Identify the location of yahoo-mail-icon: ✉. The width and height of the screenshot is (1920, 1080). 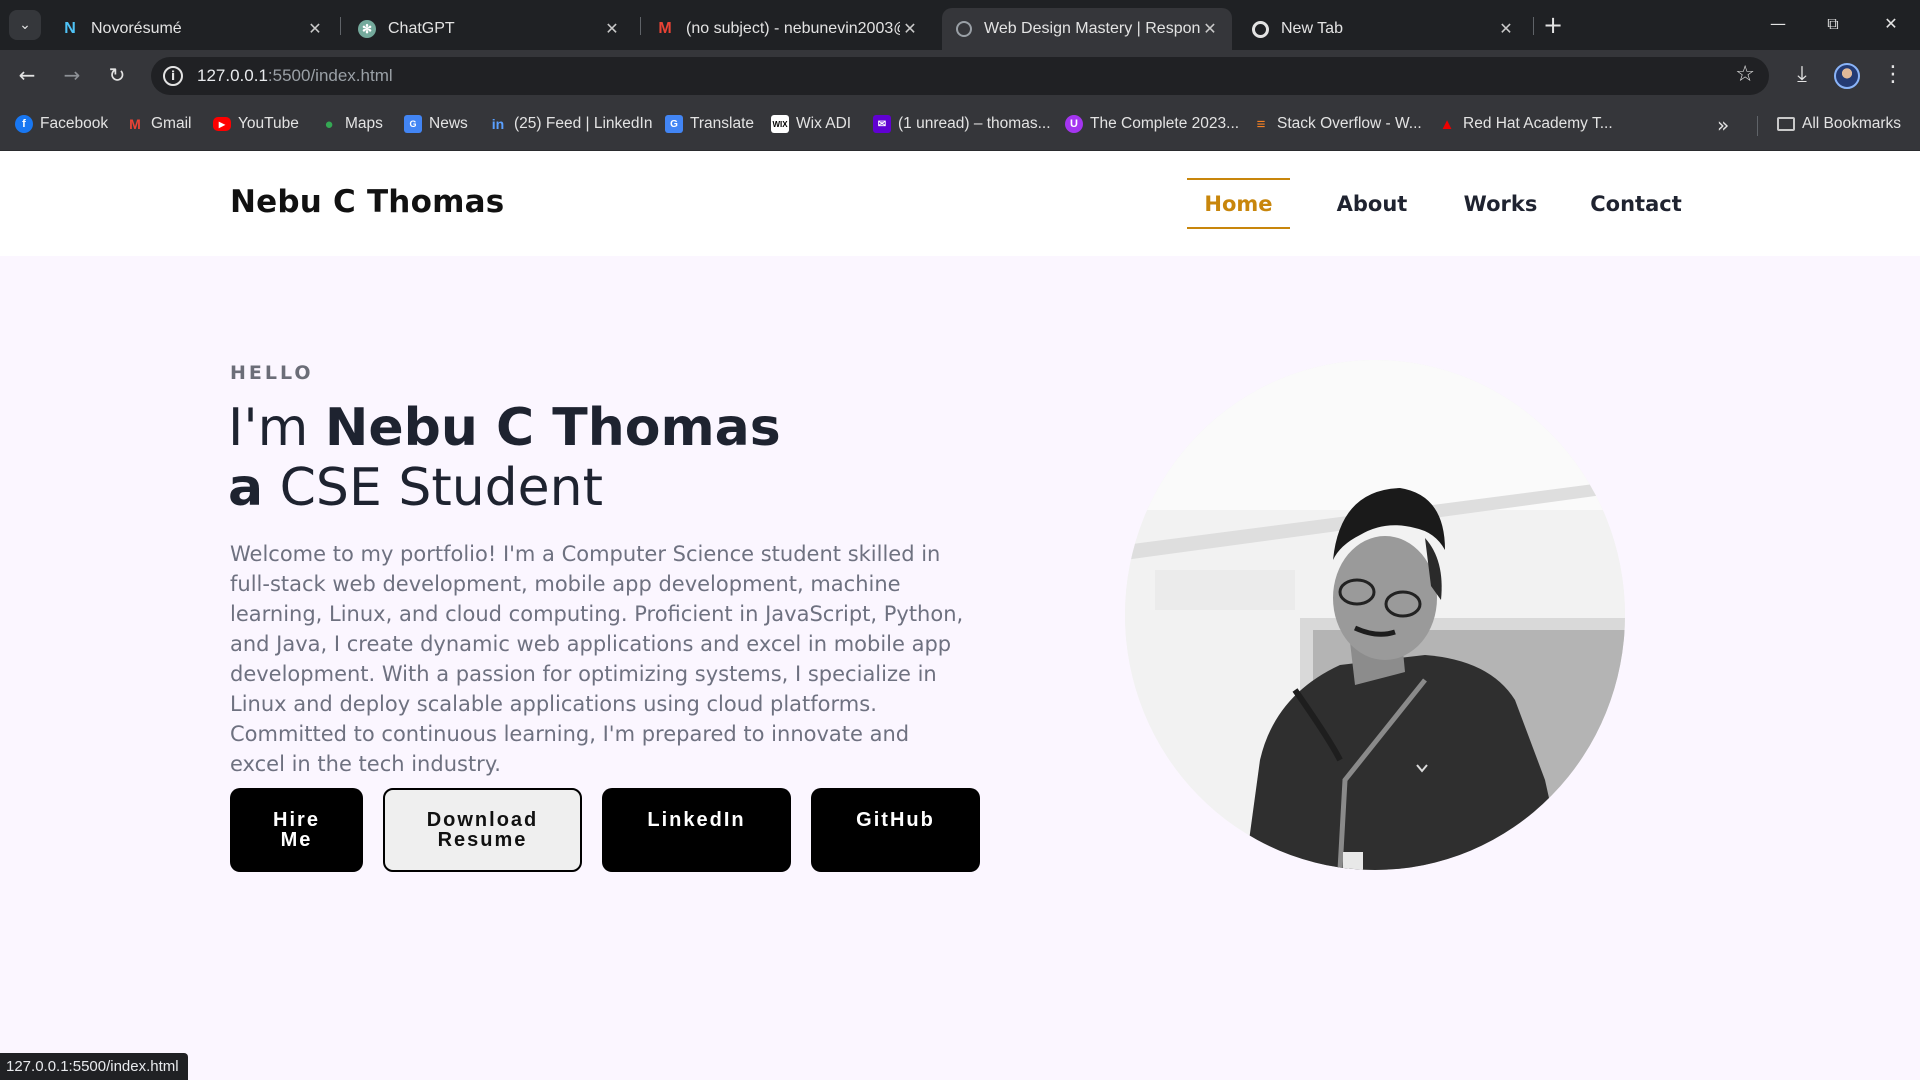
(882, 124).